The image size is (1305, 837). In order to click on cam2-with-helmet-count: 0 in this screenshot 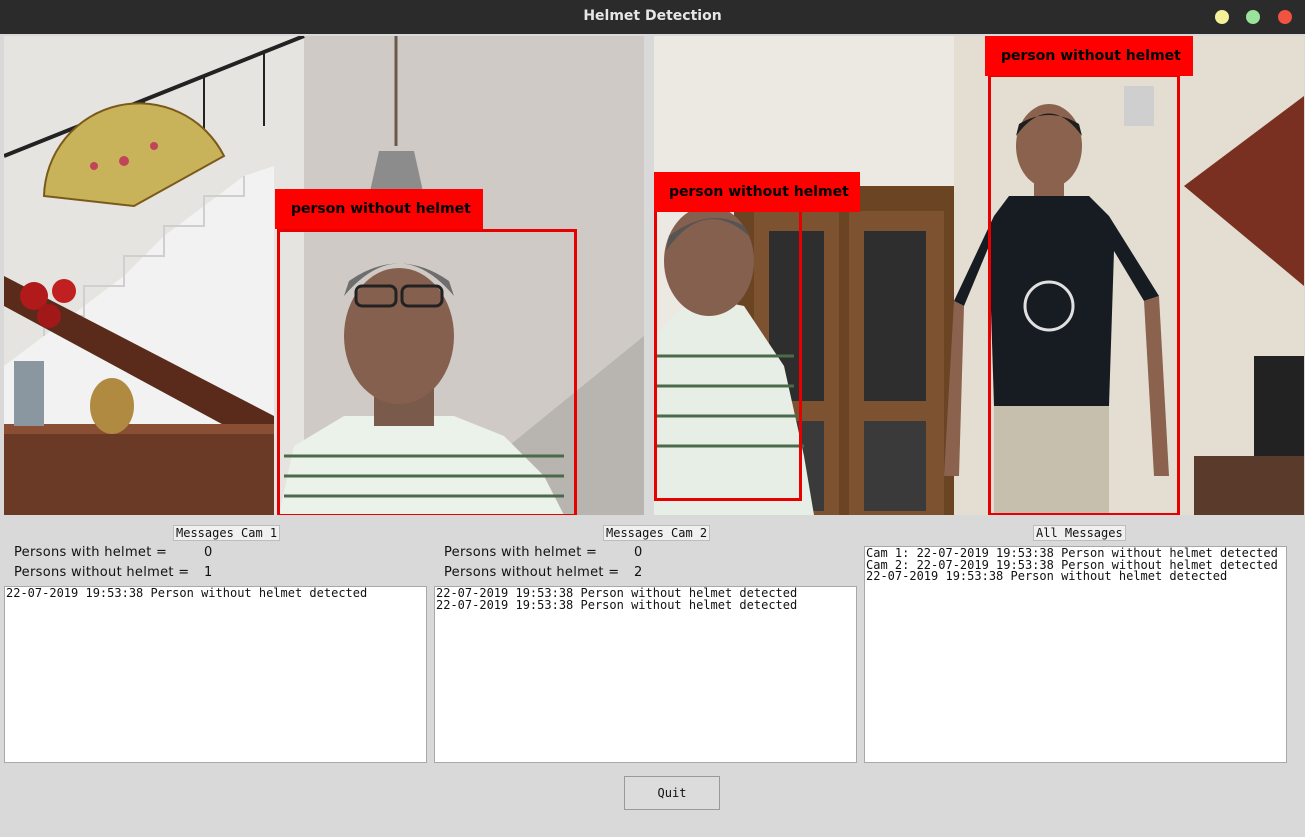, I will do `click(638, 552)`.